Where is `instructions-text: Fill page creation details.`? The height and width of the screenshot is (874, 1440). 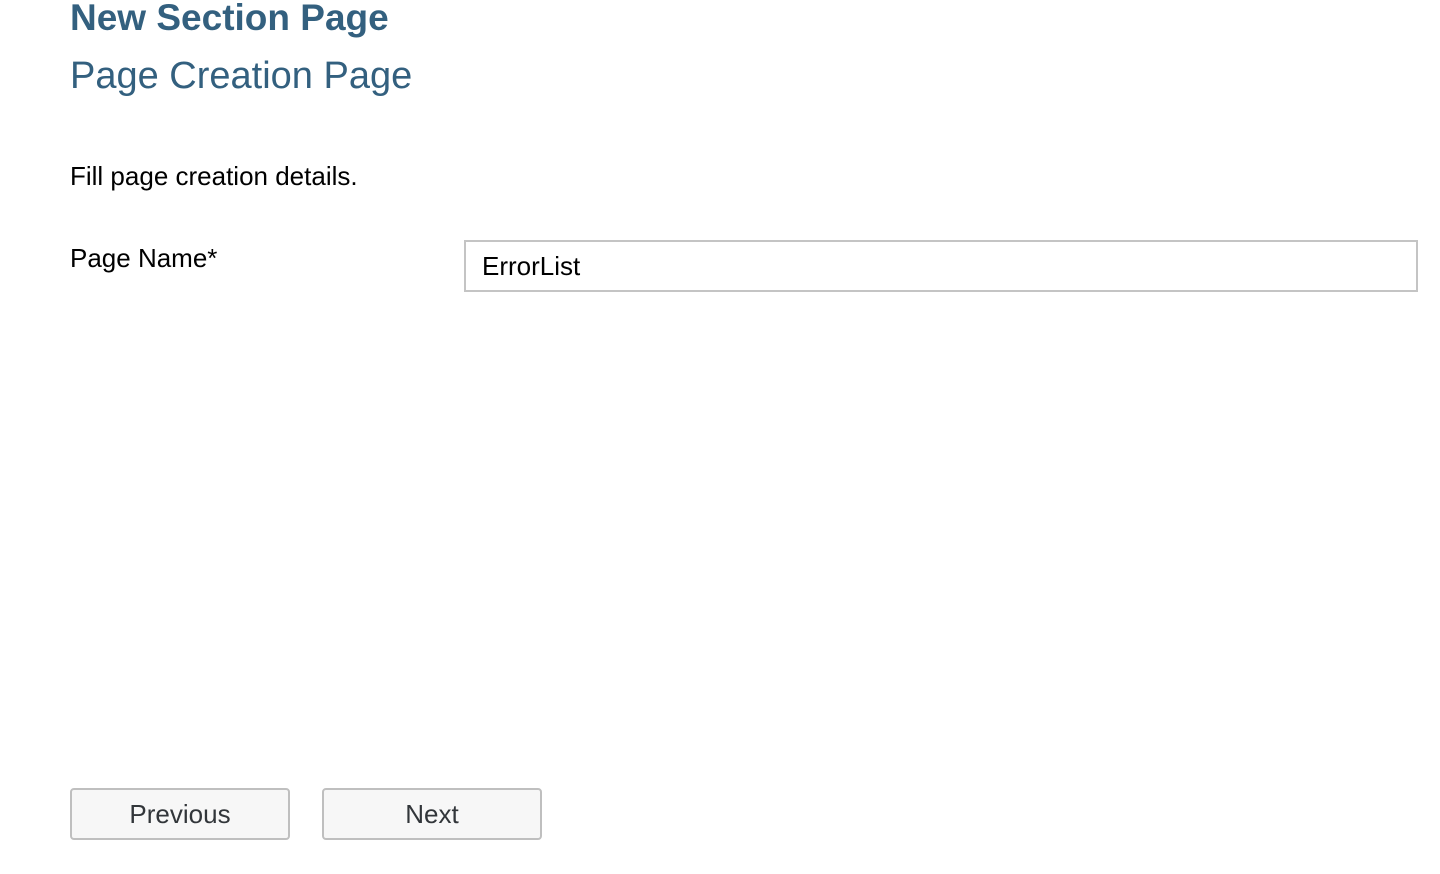
instructions-text: Fill page creation details. is located at coordinates (214, 176).